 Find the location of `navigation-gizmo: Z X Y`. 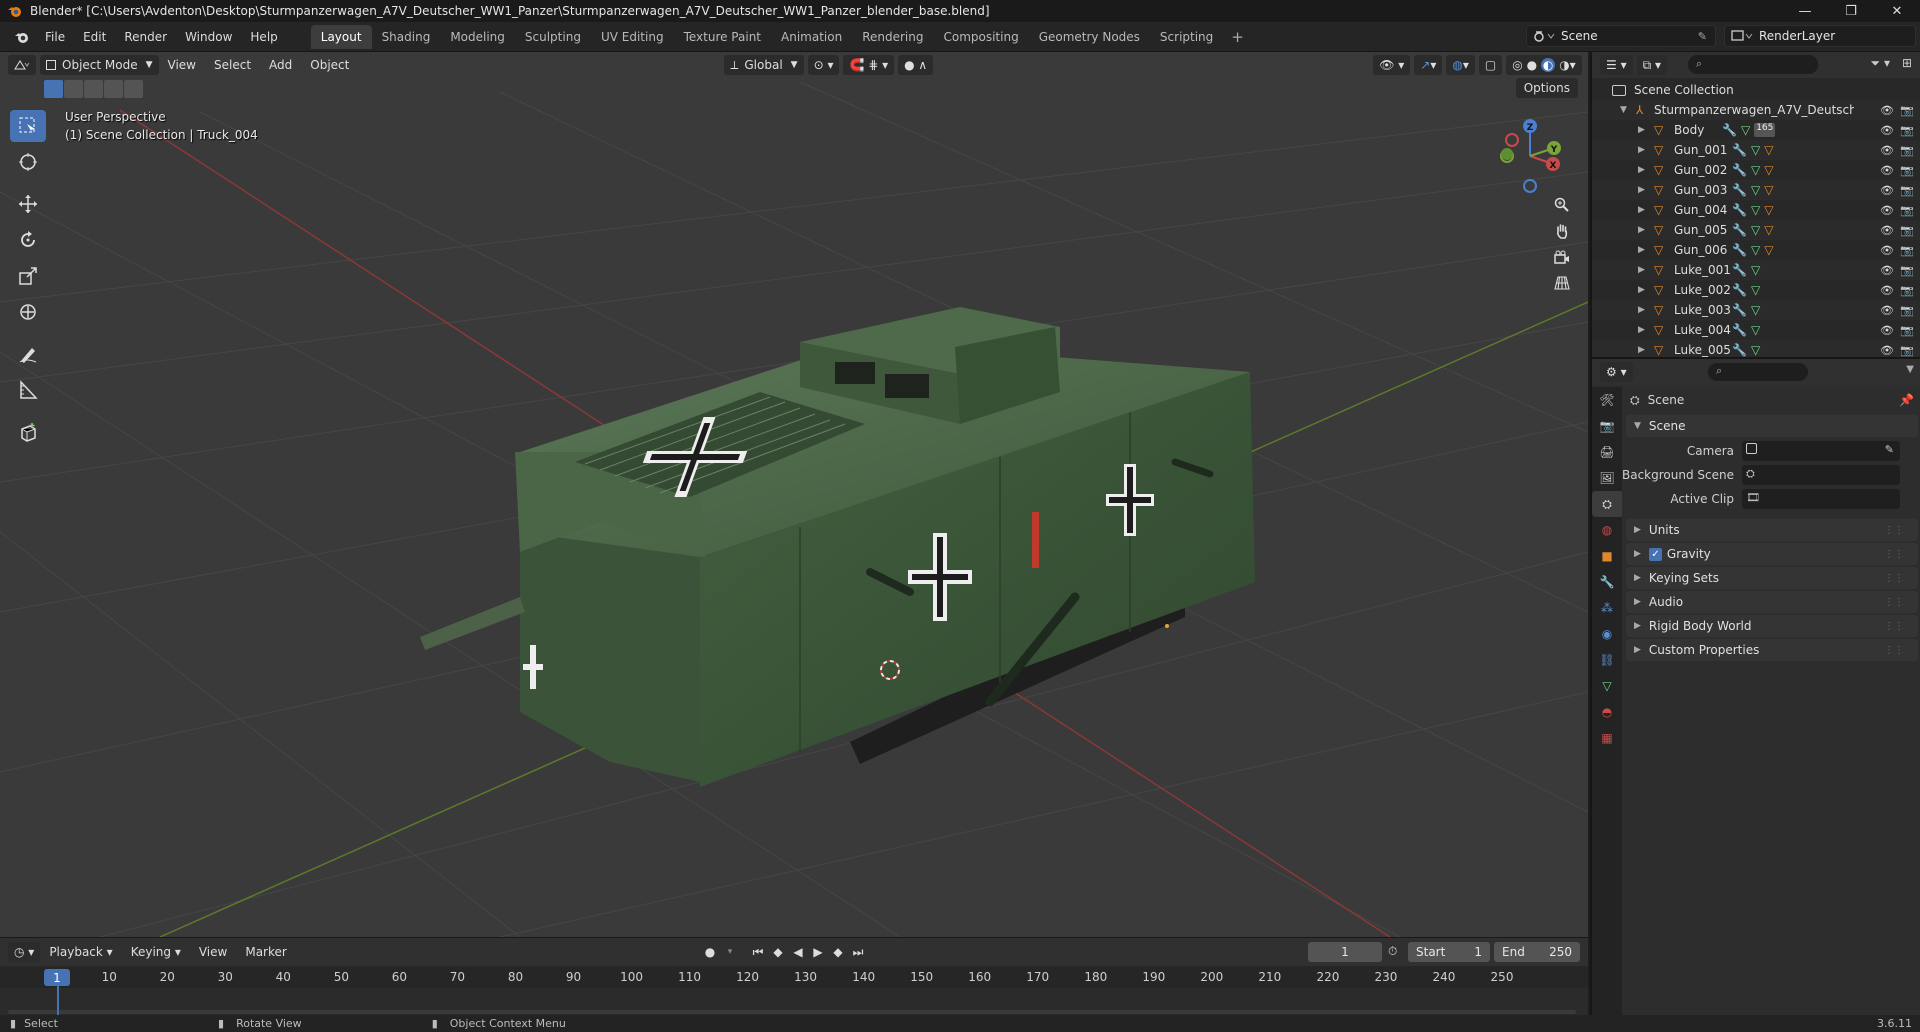

navigation-gizmo: Z X Y is located at coordinates (1530, 154).